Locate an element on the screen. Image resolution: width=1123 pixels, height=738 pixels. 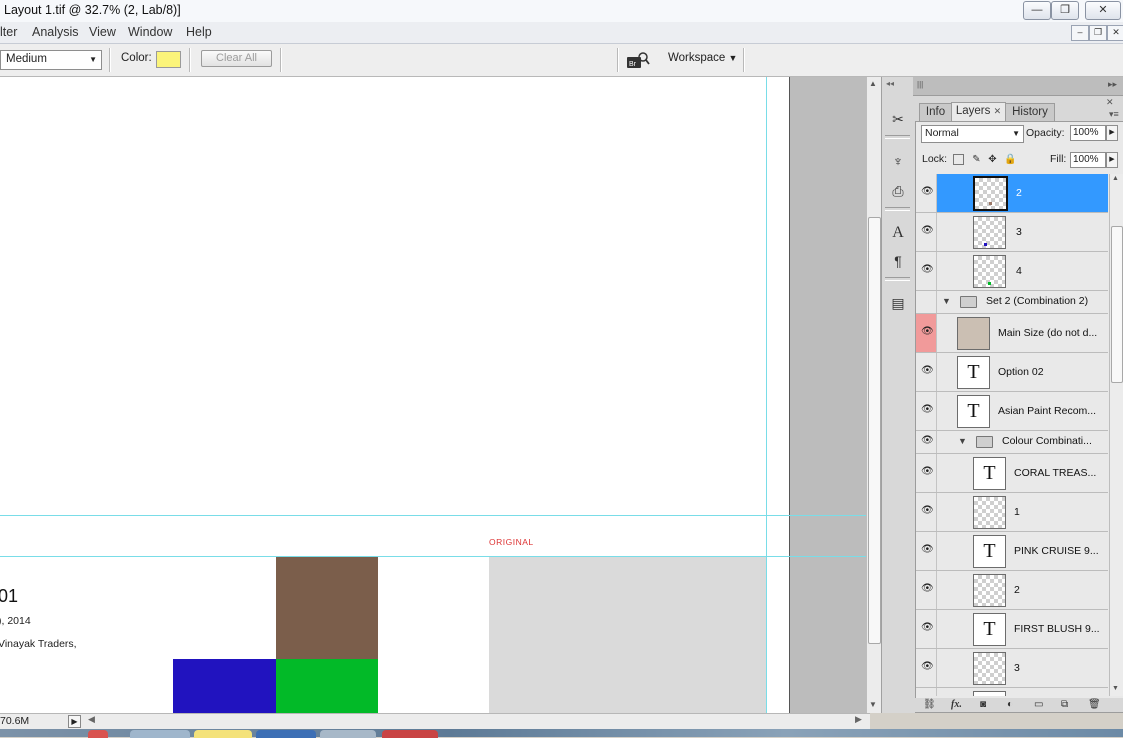
minimize-button: — is located at coordinates (1037, 10).